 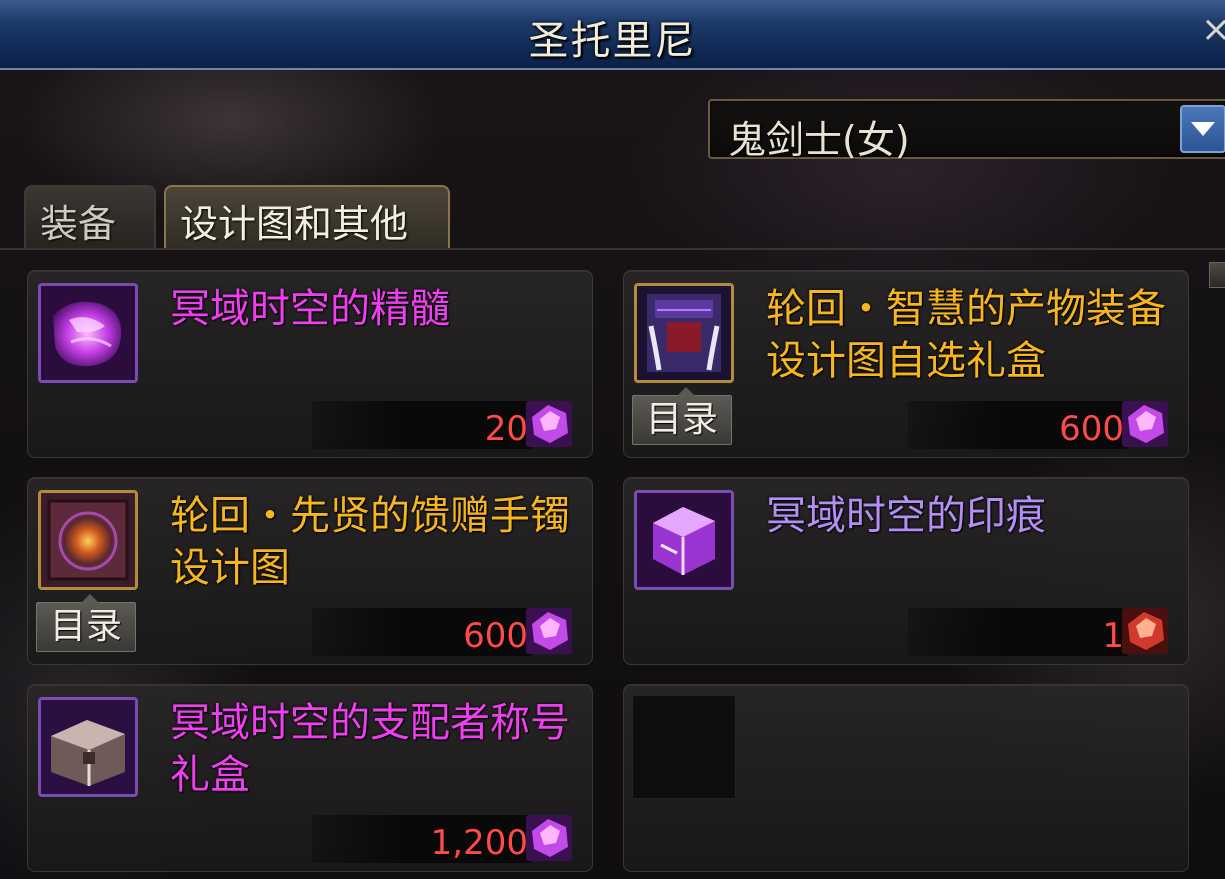 What do you see at coordinates (612, 249) in the screenshot?
I see `tab-divider` at bounding box center [612, 249].